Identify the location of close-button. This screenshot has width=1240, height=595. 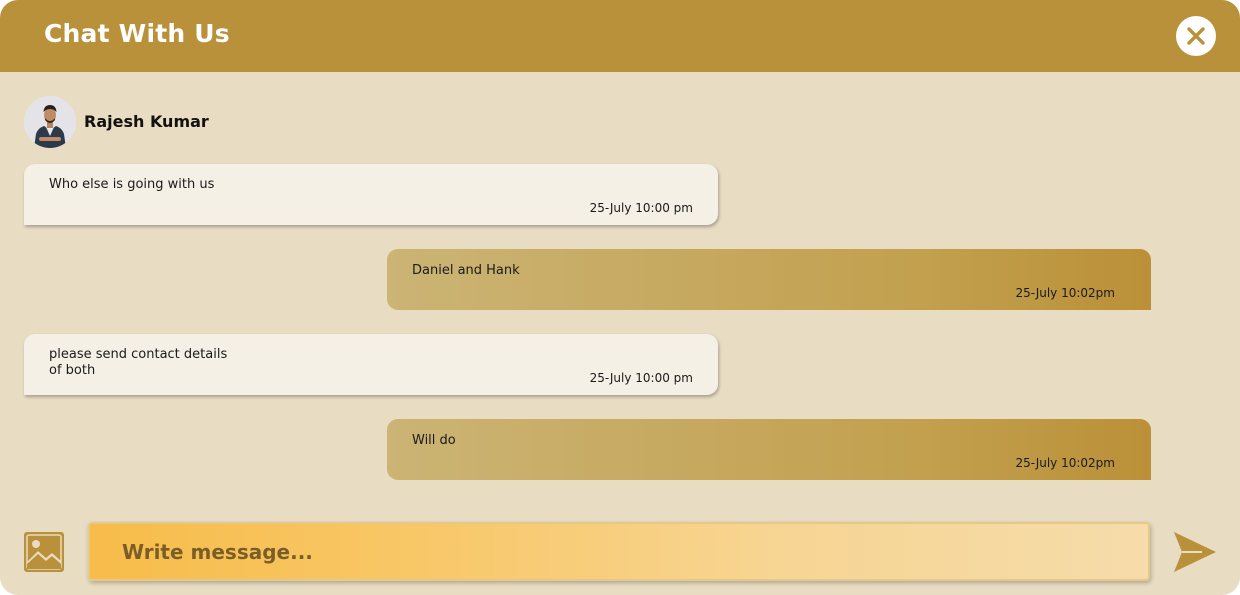
(1196, 36).